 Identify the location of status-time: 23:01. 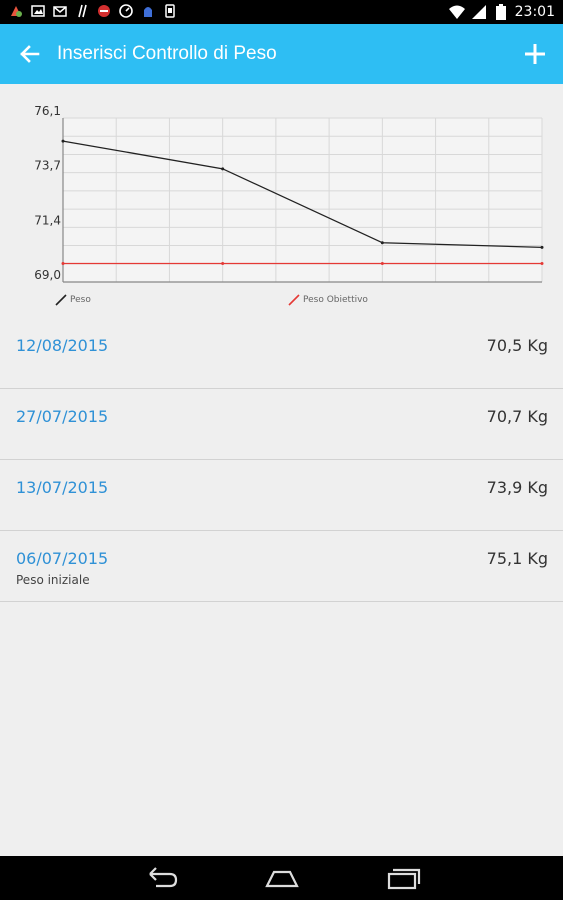
(534, 12).